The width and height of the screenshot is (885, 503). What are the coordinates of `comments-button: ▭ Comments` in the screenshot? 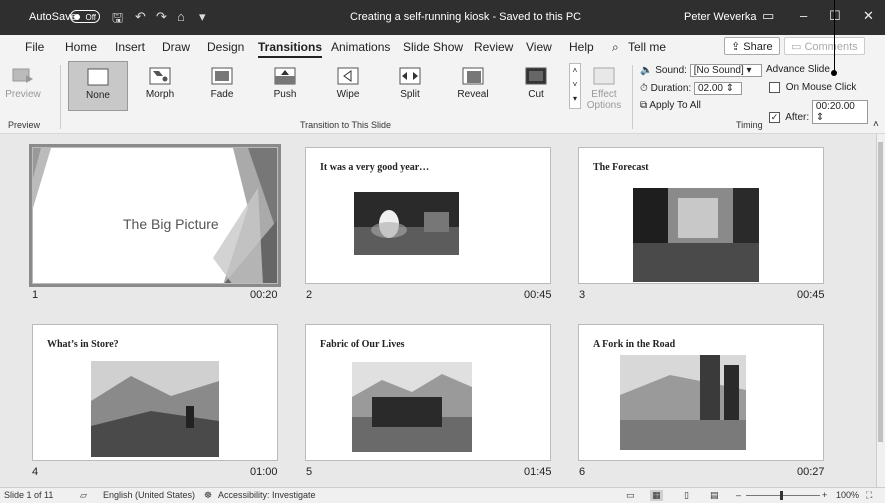 It's located at (824, 46).